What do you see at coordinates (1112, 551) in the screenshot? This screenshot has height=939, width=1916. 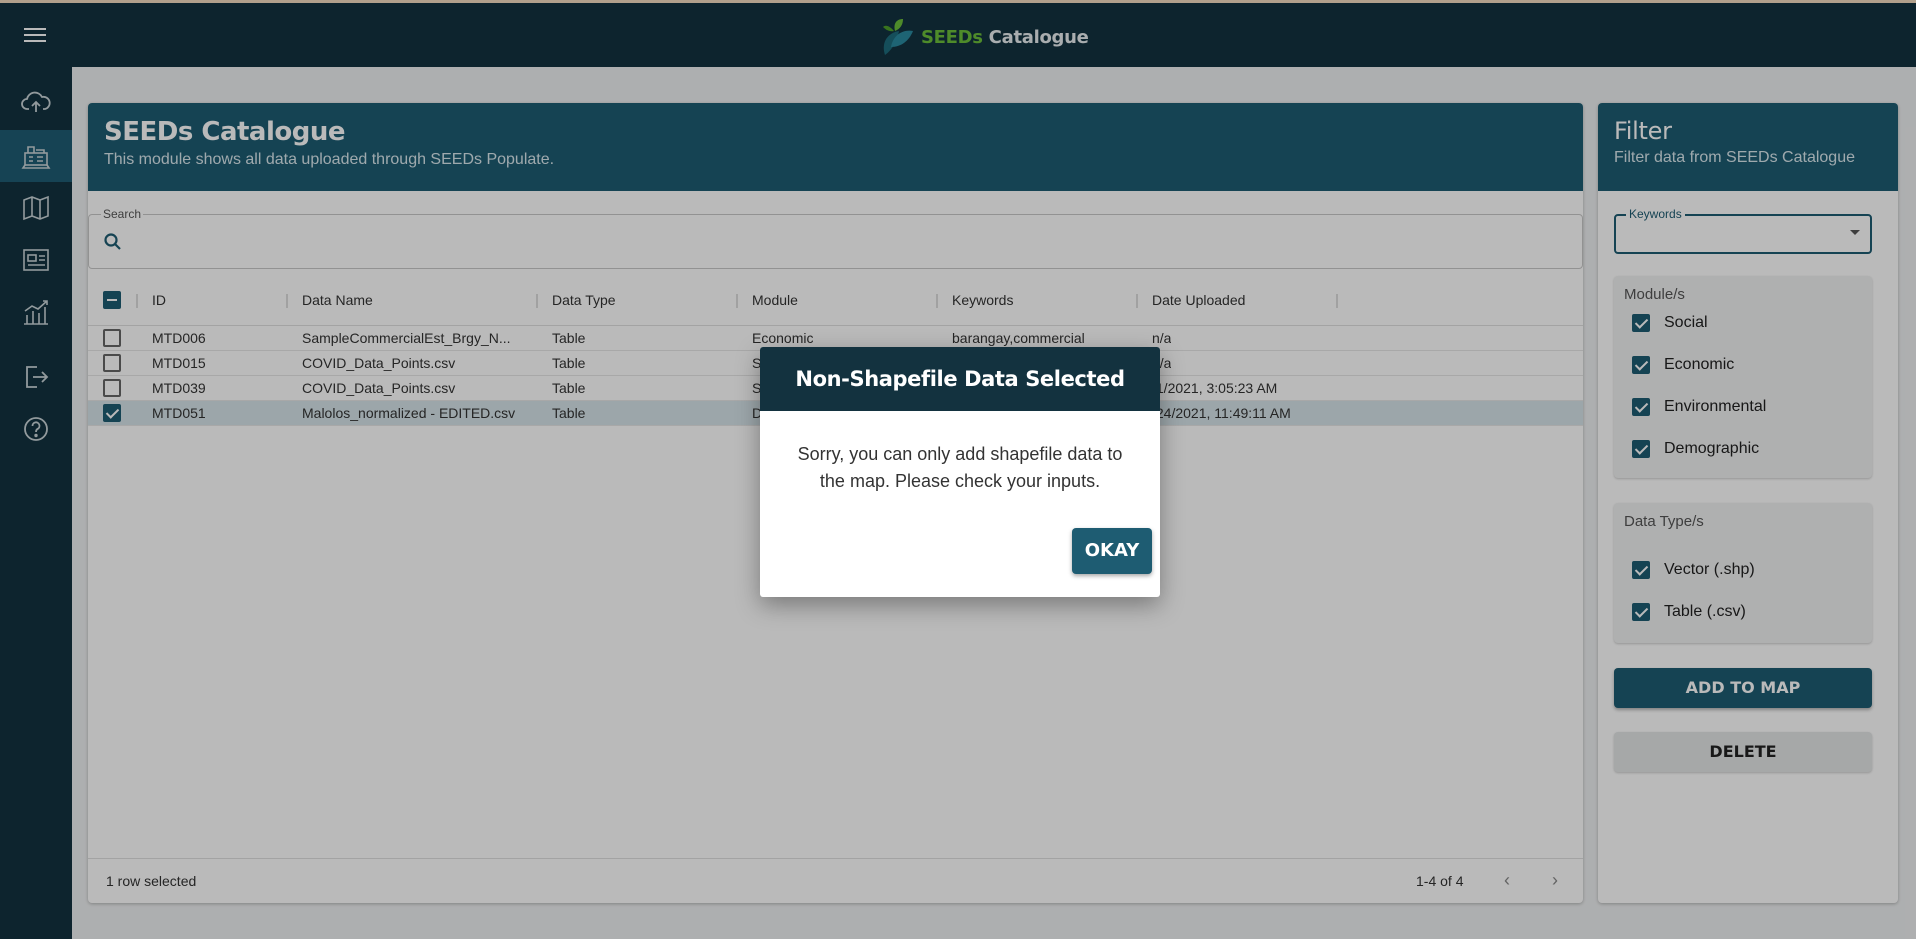 I see `okay-button: OKAY` at bounding box center [1112, 551].